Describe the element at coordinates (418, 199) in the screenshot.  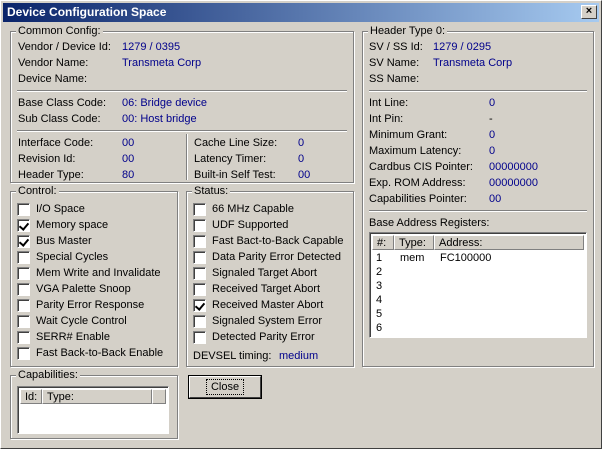
I see `cap-pointer-label: Capabilities Pointer:` at that location.